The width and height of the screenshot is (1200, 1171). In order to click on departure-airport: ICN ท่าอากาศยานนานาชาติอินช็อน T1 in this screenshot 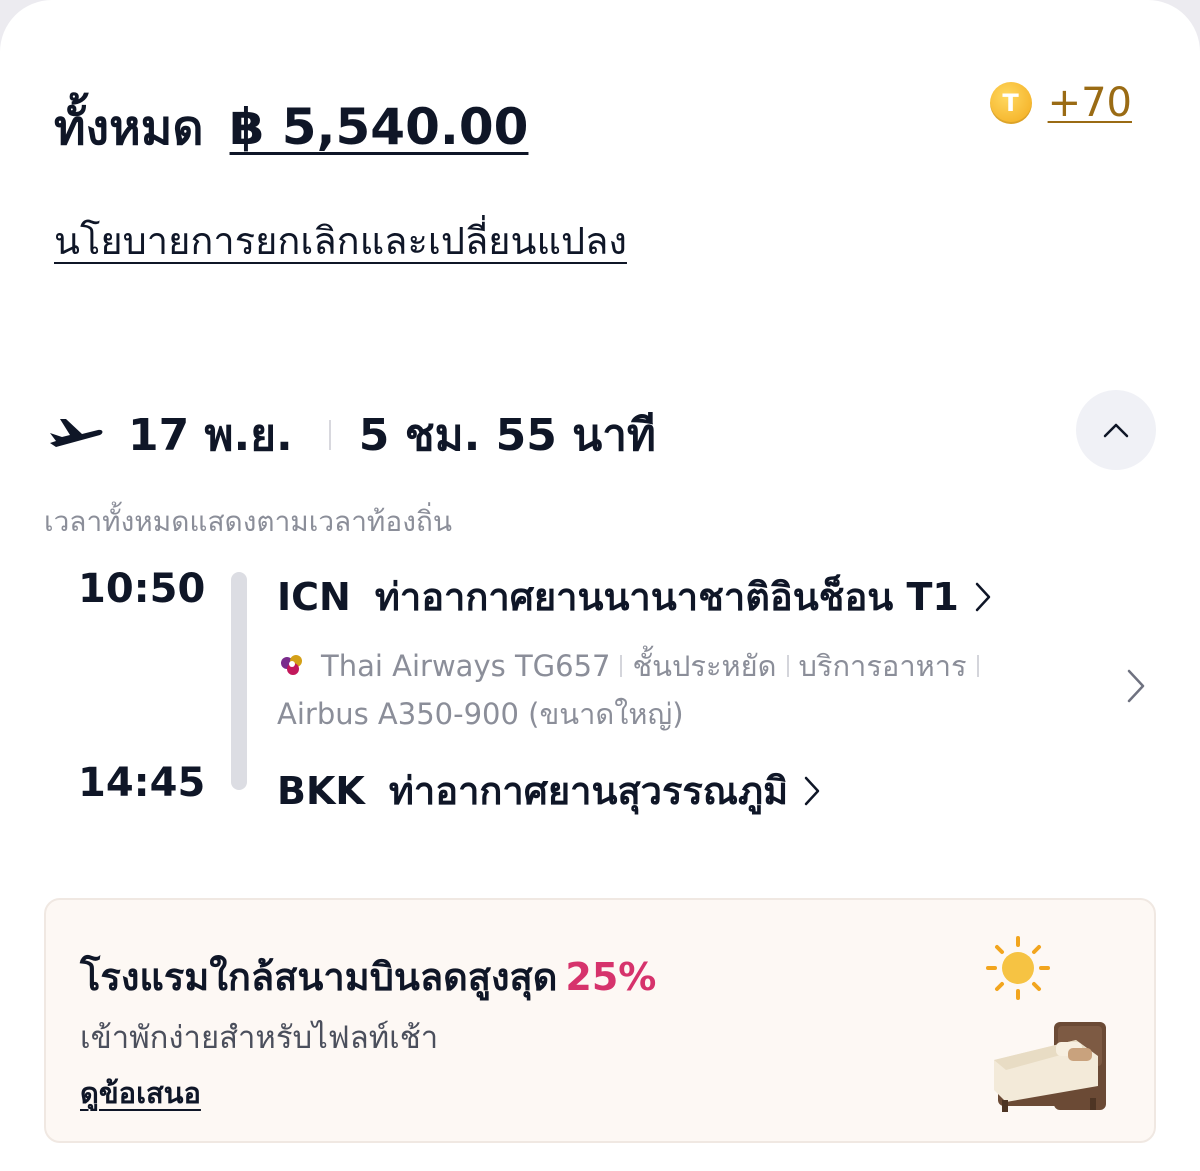, I will do `click(635, 596)`.